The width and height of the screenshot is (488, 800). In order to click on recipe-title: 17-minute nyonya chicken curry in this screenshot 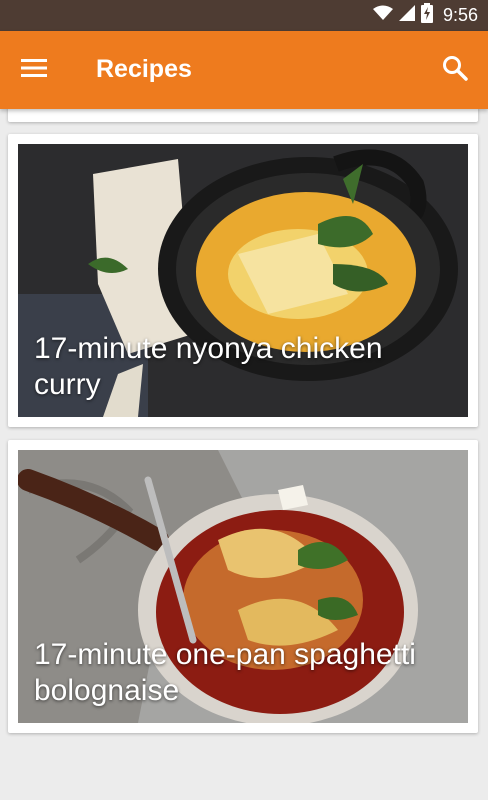, I will do `click(208, 366)`.